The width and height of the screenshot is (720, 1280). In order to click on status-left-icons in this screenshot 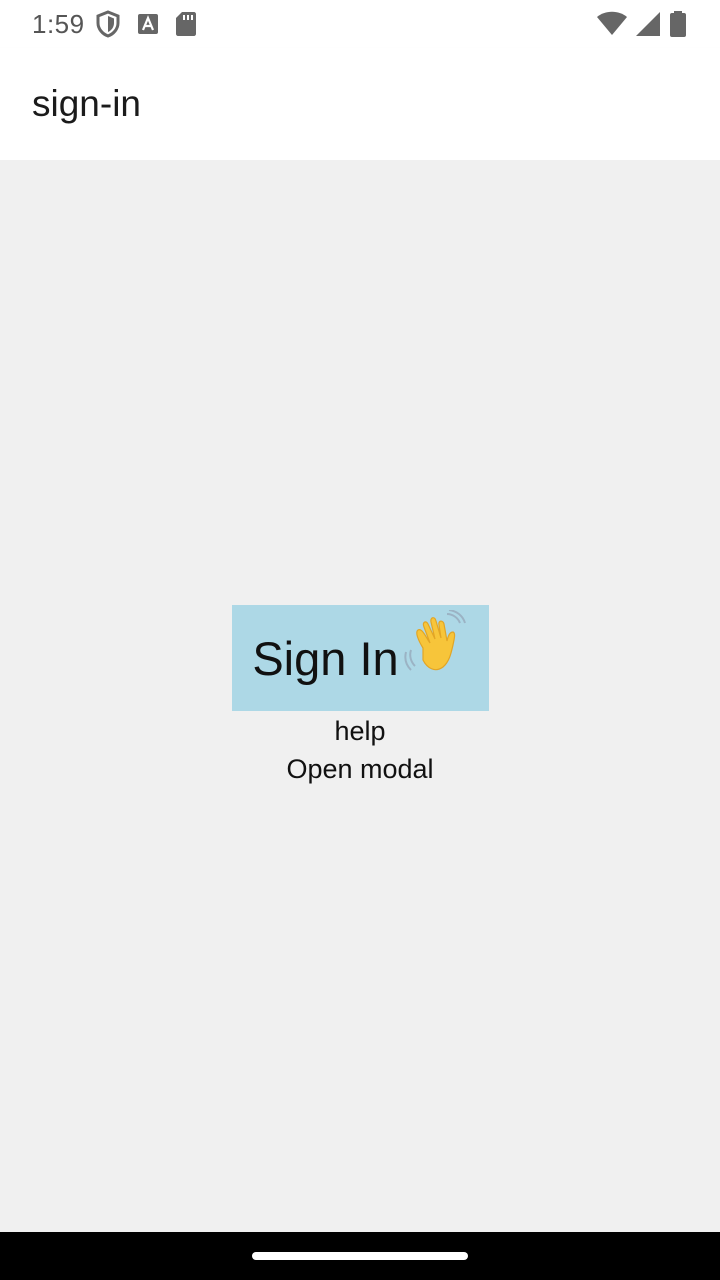, I will do `click(146, 24)`.